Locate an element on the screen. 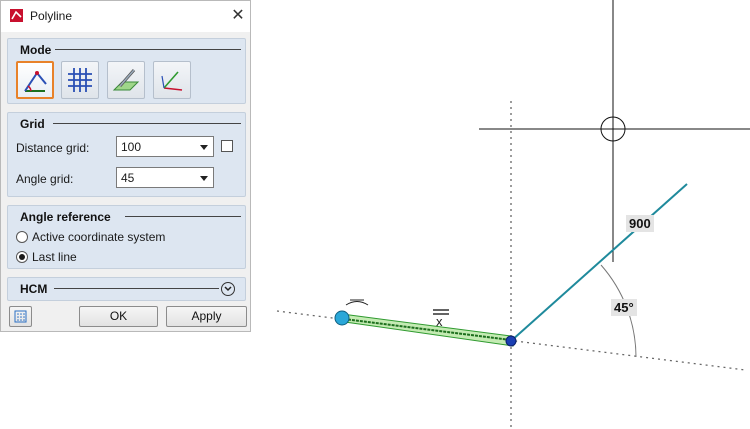  end-point is located at coordinates (511, 341).